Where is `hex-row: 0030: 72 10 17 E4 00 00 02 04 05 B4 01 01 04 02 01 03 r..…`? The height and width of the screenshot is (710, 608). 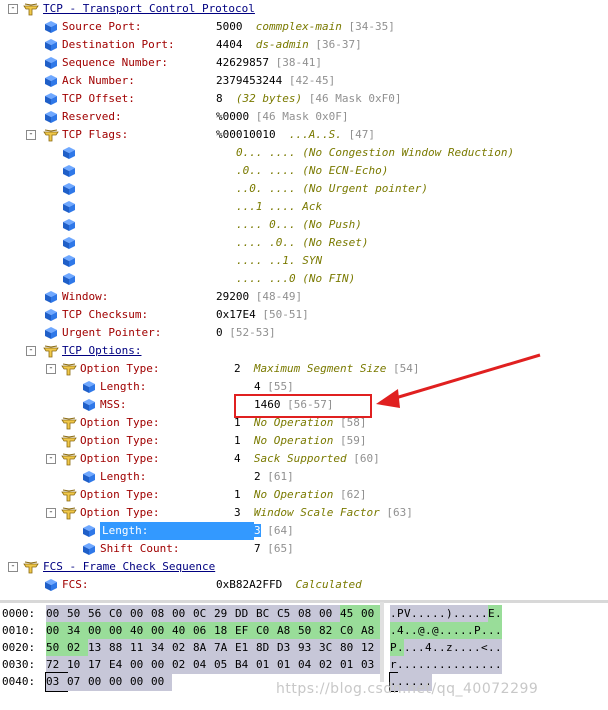 hex-row: 0030: 72 10 17 E4 00 00 02 04 05 B4 01 01 04 02 01 03 r..… is located at coordinates (304, 665).